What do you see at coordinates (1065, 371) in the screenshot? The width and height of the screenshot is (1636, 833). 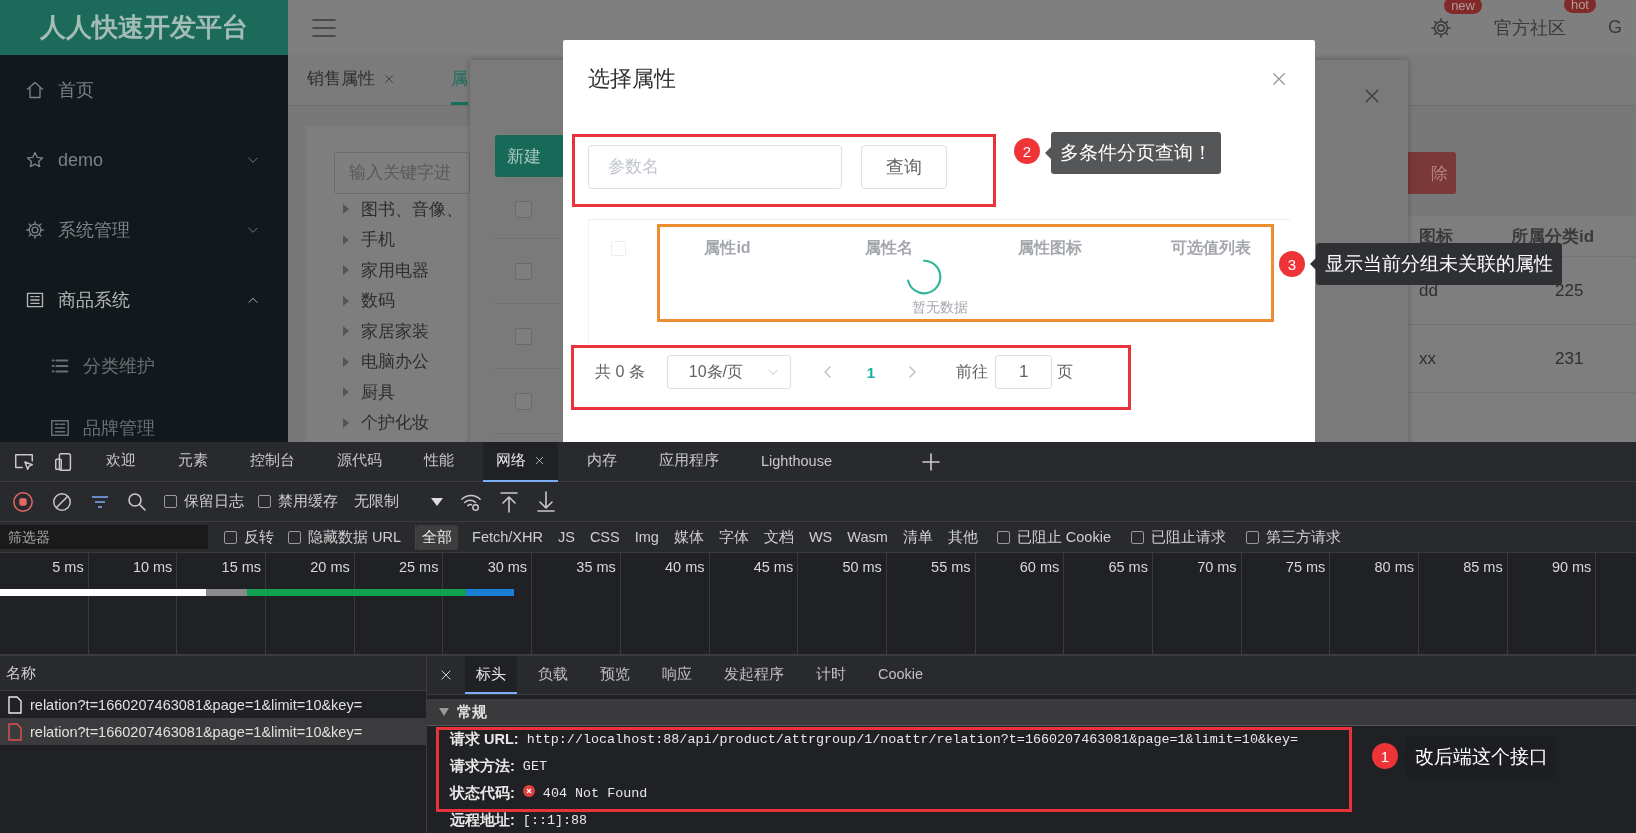 I see `page-suffix: 页` at bounding box center [1065, 371].